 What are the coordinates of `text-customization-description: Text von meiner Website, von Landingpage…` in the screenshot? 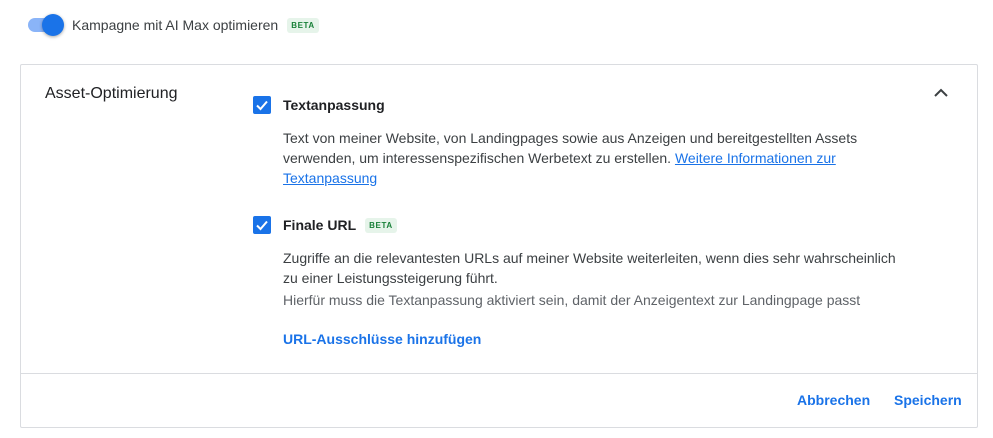 It's located at (603, 158).